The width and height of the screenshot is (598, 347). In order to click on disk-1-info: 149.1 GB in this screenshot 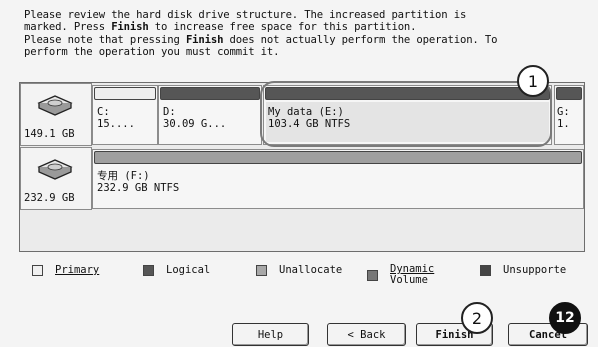, I will do `click(56, 114)`.